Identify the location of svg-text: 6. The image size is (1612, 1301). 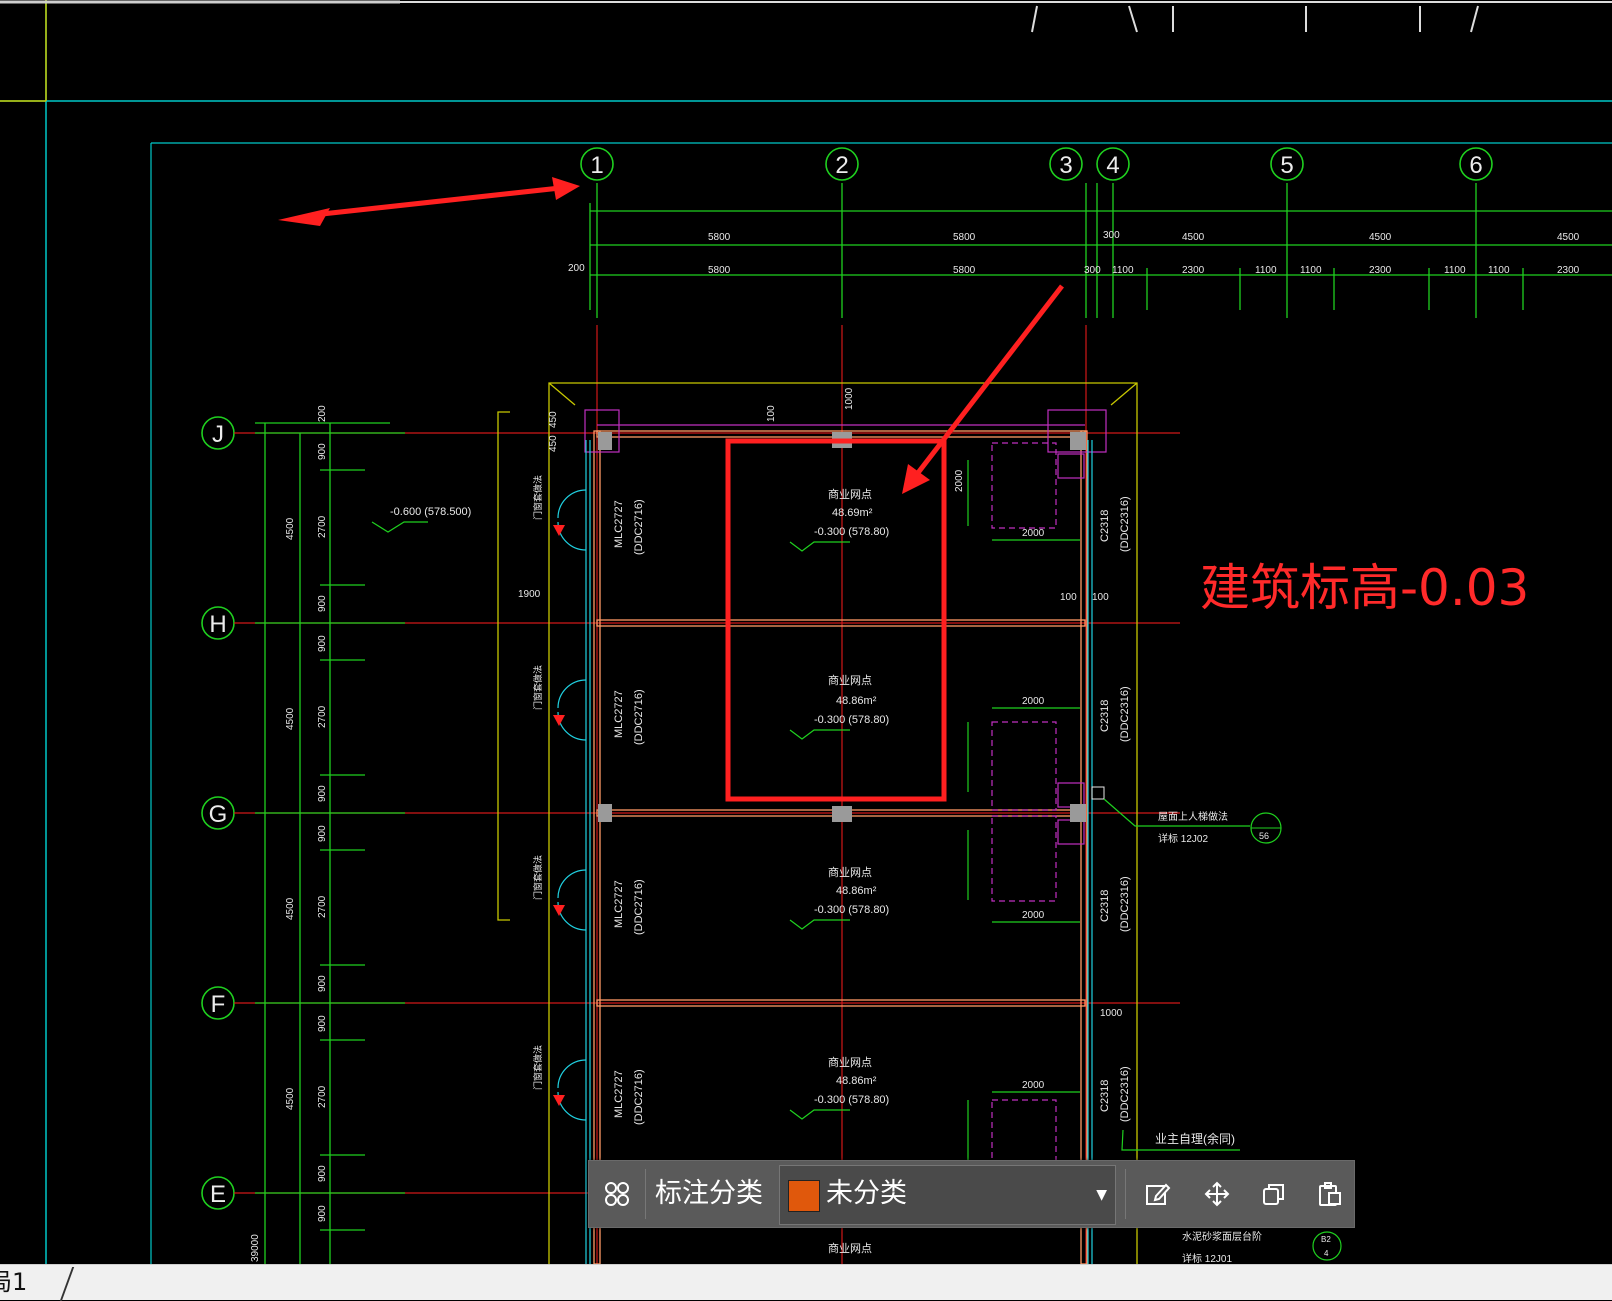
(1475, 165).